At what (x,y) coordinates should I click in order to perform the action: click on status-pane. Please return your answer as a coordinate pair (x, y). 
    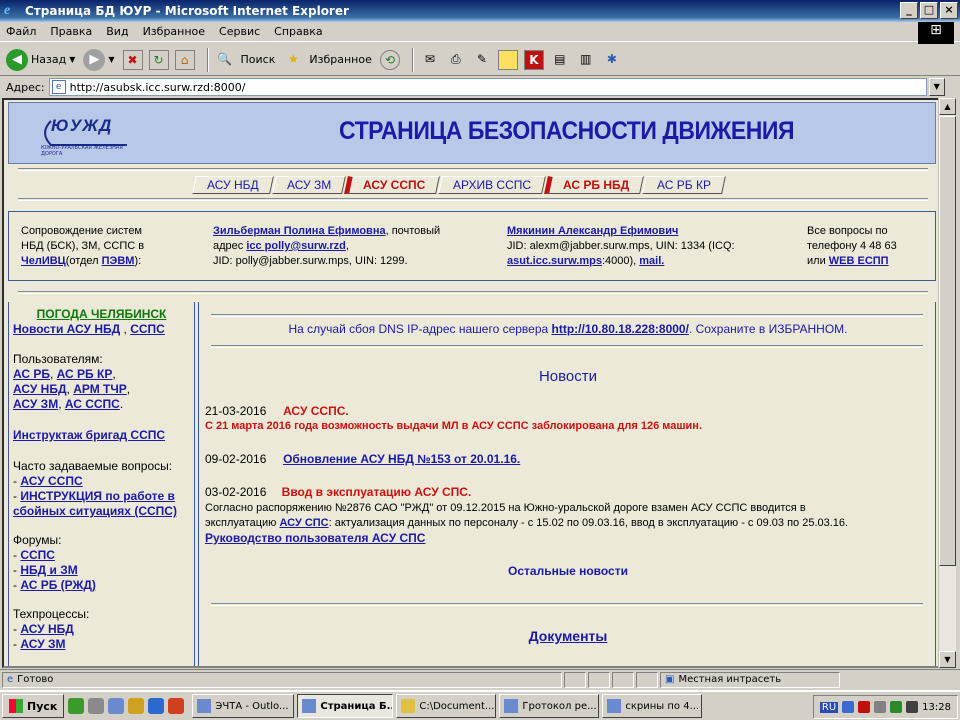
    Looking at the image, I should click on (599, 679).